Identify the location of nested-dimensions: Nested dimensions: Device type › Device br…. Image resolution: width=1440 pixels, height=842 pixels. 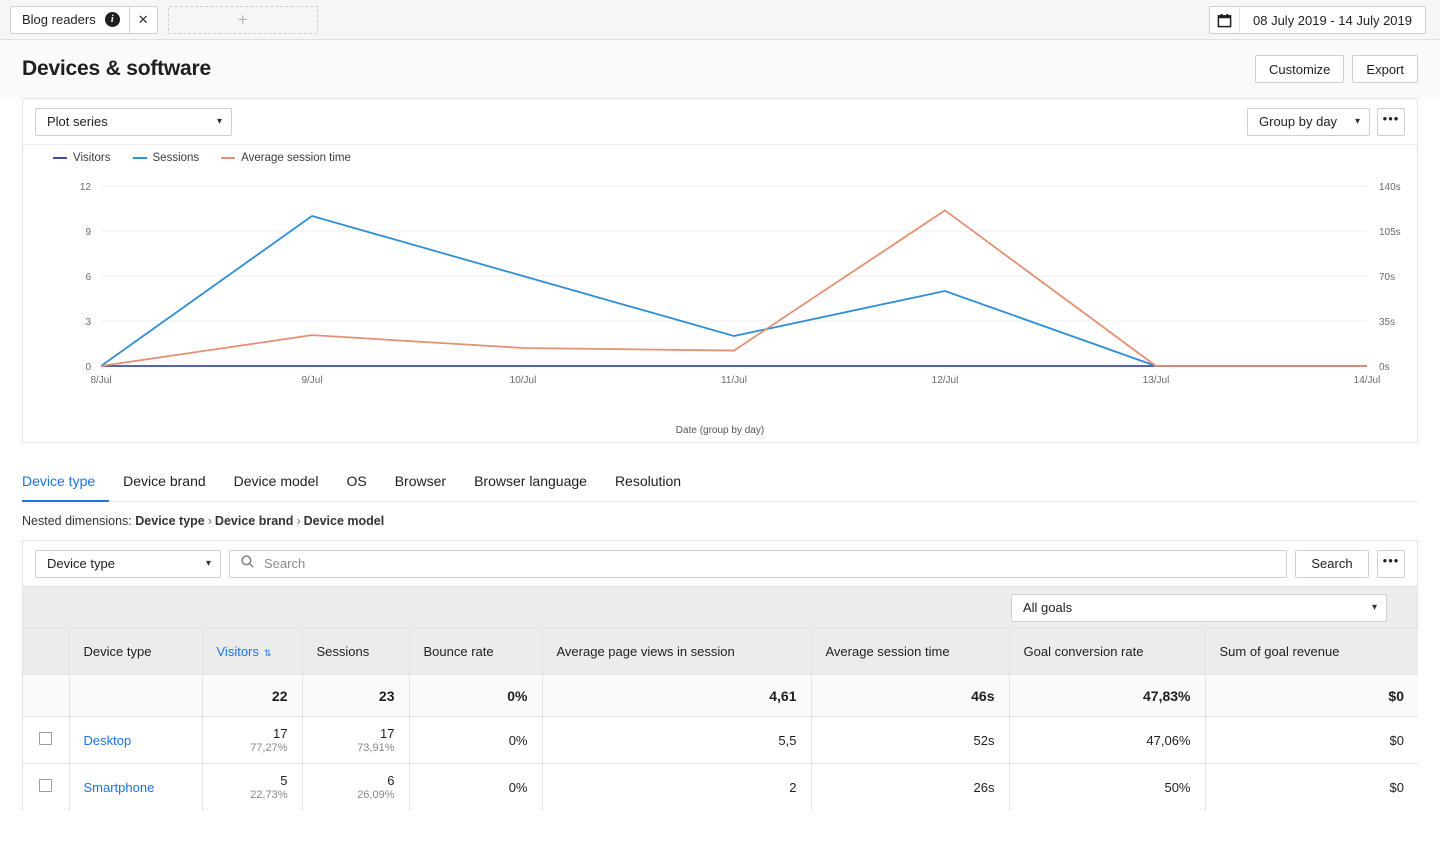
(720, 521).